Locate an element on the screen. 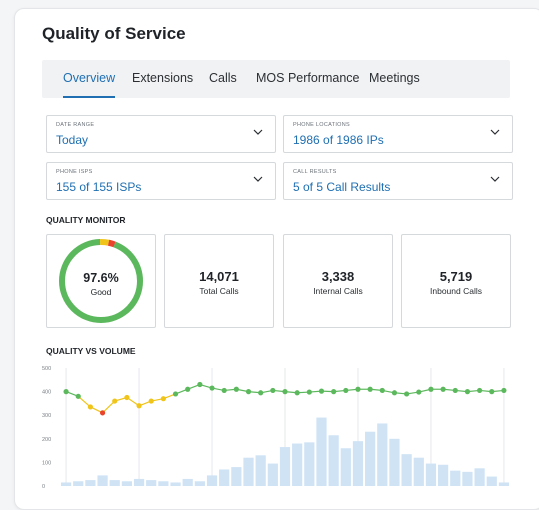  inbound-calls-label: Inbound Calls is located at coordinates (456, 291).